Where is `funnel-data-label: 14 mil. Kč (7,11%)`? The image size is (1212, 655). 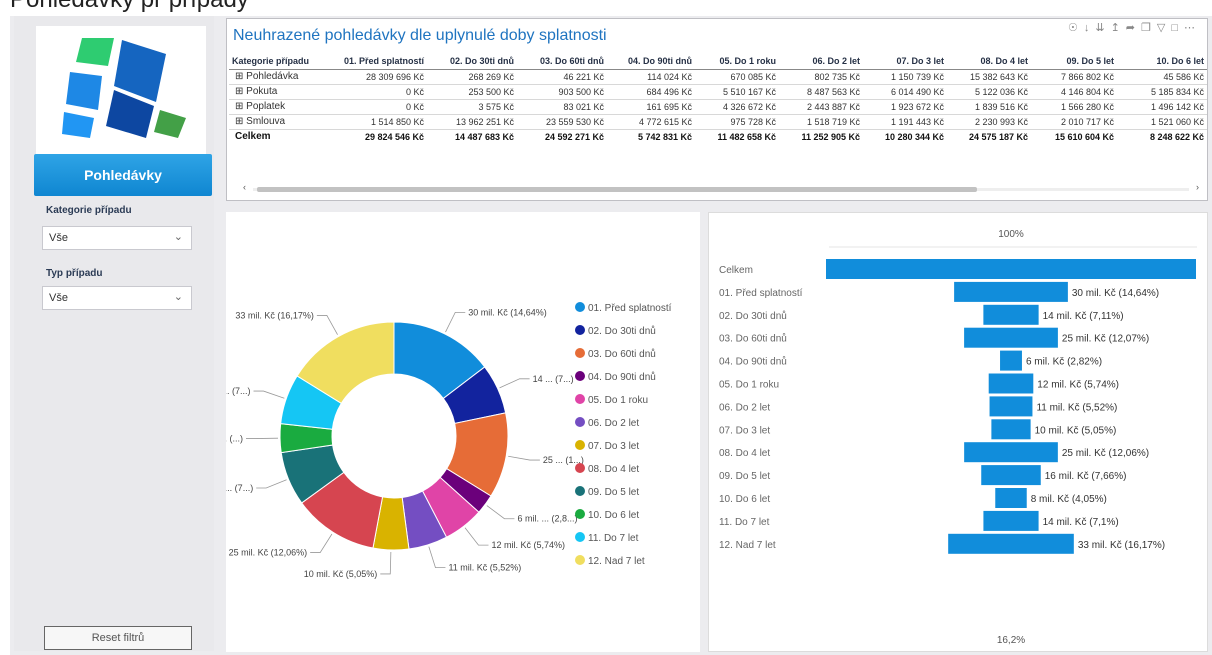 funnel-data-label: 14 mil. Kč (7,11%) is located at coordinates (1083, 316).